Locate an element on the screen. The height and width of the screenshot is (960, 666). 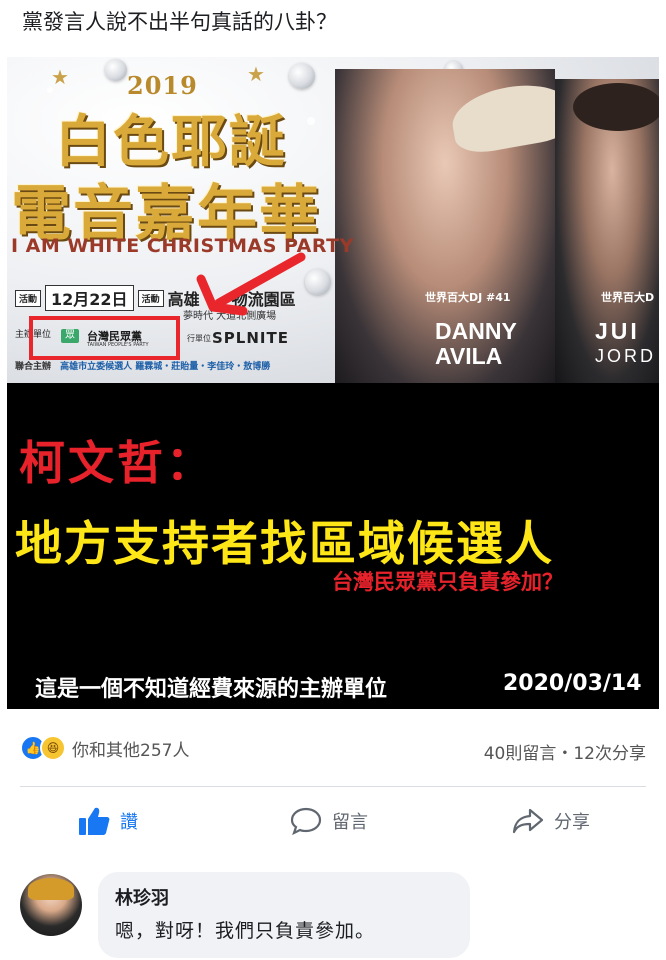
banner-question: 台灣民眾黨只負責參加？ is located at coordinates (447, 582).